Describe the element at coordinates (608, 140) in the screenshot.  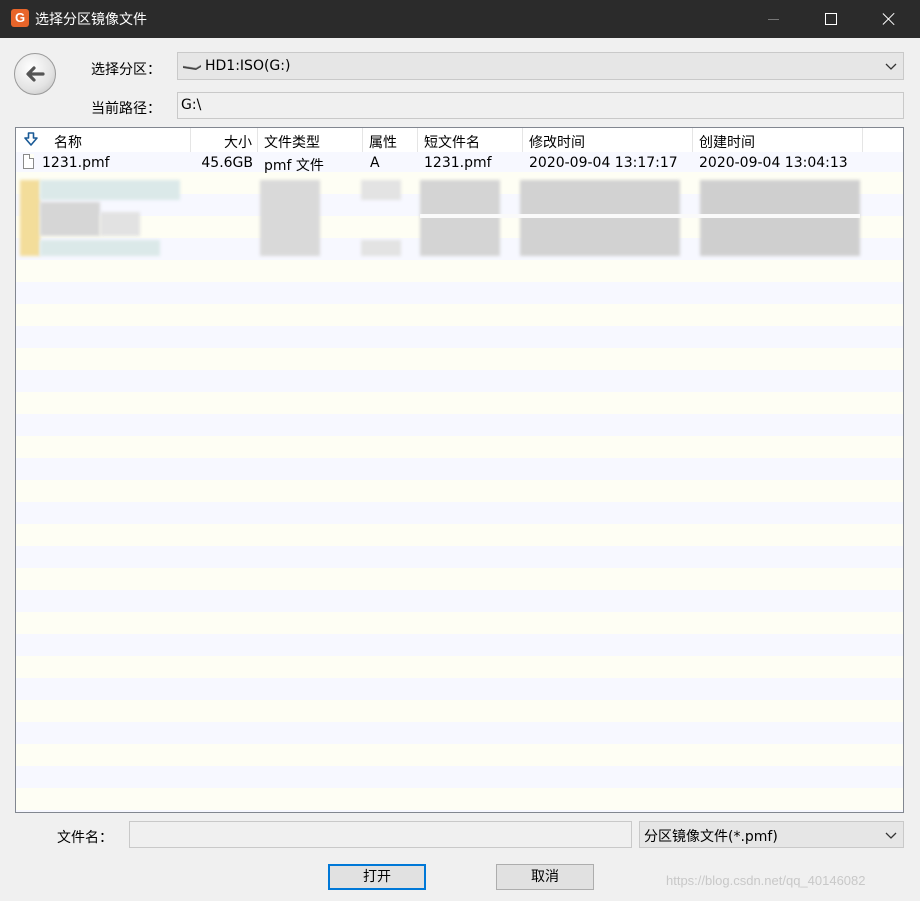
I see `column-header-modified: 修改时间` at that location.